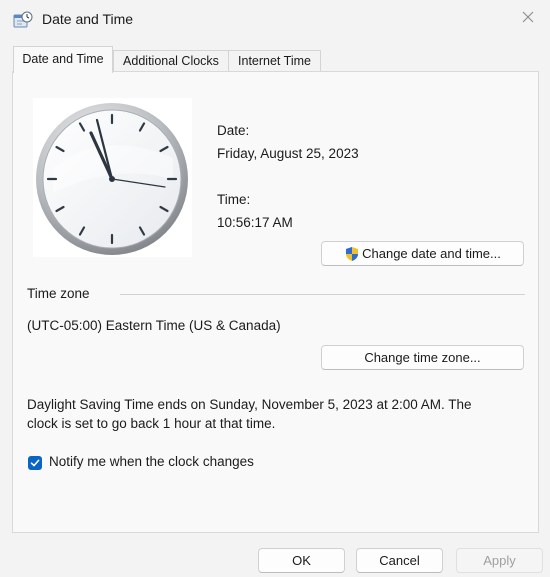 Image resolution: width=550 pixels, height=577 pixels. What do you see at coordinates (171, 61) in the screenshot?
I see `tab-additional-clocks: Additional Clocks` at bounding box center [171, 61].